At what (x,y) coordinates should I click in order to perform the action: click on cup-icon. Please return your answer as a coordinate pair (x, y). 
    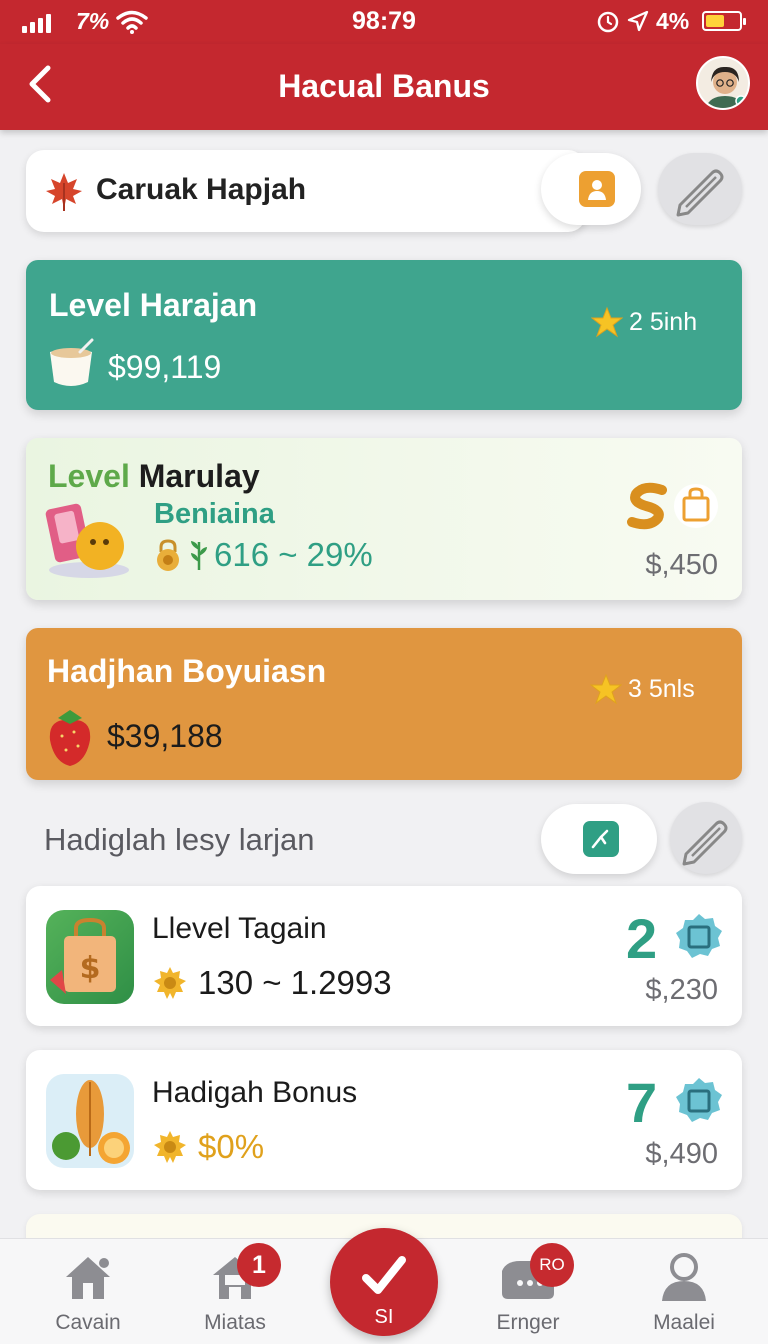
    Looking at the image, I should click on (72, 362).